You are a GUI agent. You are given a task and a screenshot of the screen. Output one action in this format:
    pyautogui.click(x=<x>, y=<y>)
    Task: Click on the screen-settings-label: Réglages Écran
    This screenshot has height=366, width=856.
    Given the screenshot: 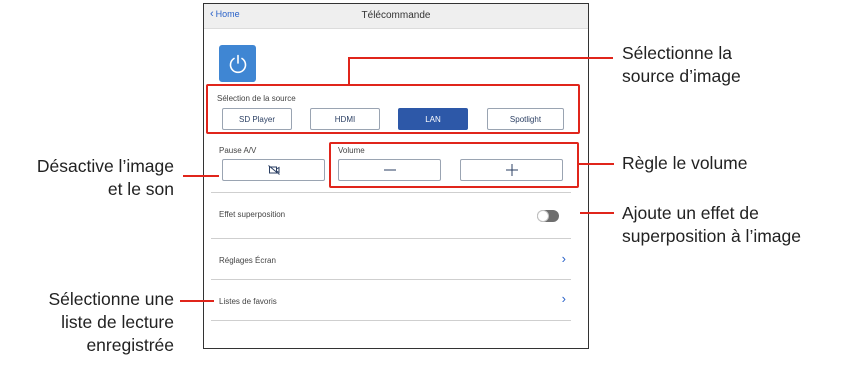 What is the action you would take?
    pyautogui.click(x=247, y=260)
    